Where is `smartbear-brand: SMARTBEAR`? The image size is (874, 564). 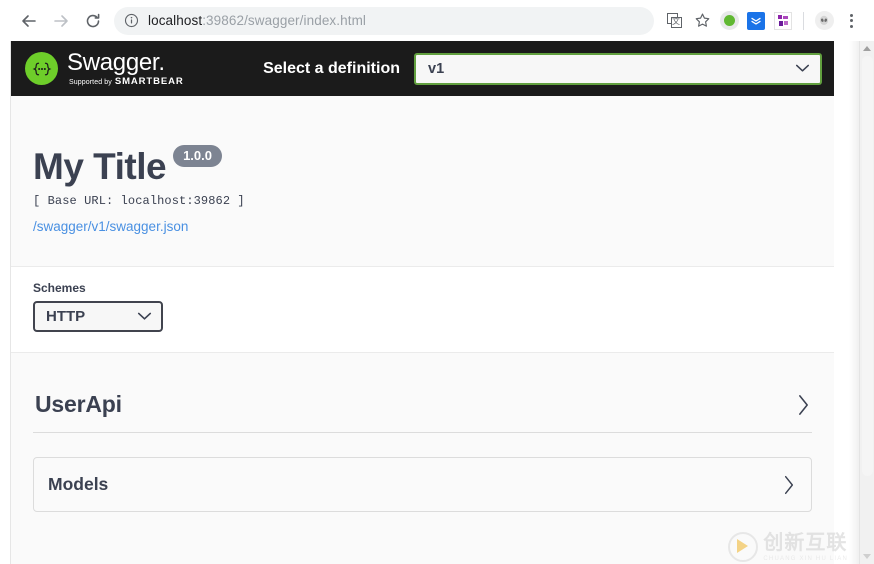 smartbear-brand: SMARTBEAR is located at coordinates (149, 81).